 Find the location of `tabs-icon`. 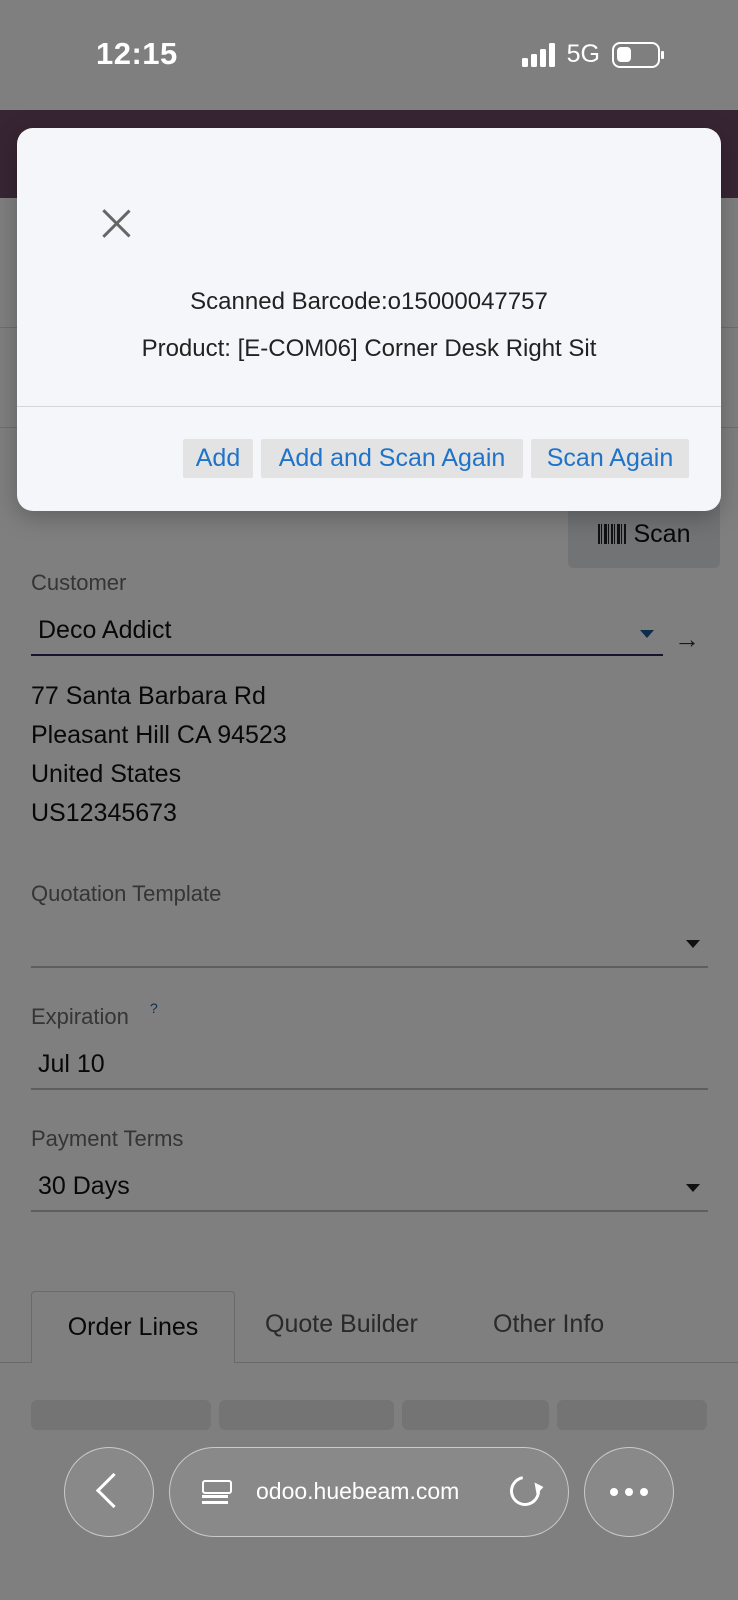

tabs-icon is located at coordinates (217, 1492).